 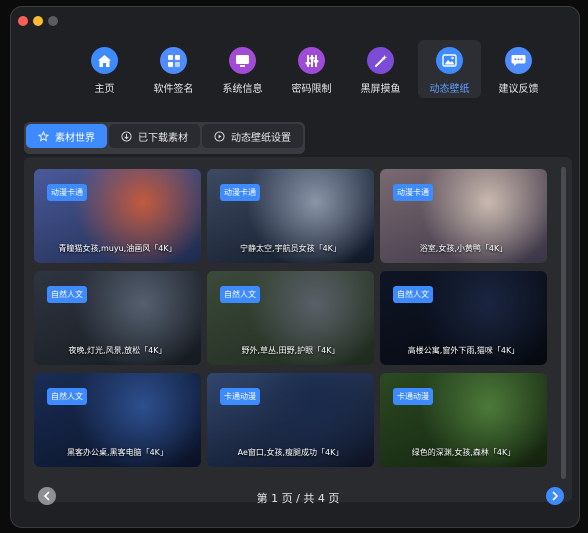 I want to click on monitor-icon, so click(x=242, y=60).